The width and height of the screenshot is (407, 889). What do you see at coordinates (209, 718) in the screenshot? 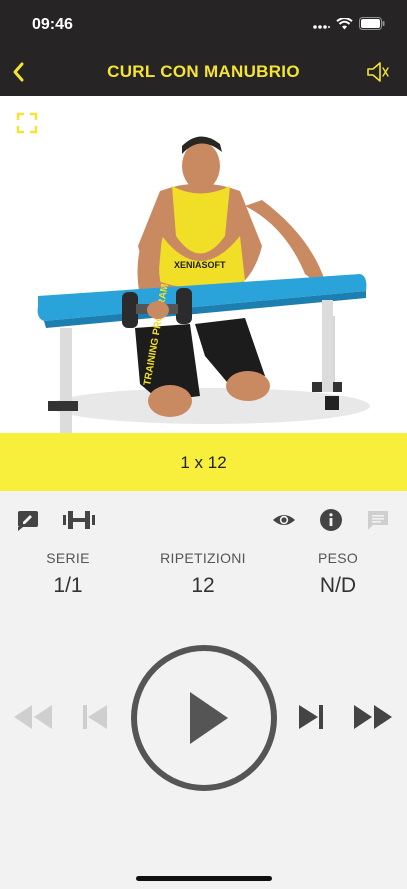
I see `play-icon` at bounding box center [209, 718].